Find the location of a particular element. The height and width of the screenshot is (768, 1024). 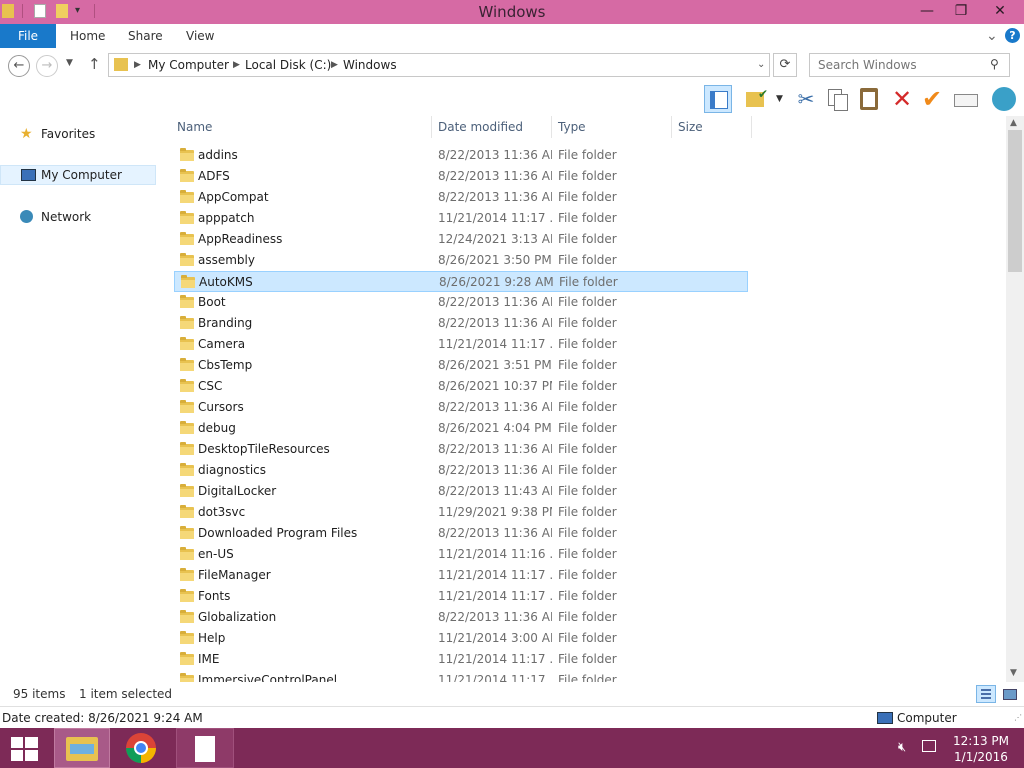

vertical-scrollbar: ▲ ▼ is located at coordinates (1015, 399).